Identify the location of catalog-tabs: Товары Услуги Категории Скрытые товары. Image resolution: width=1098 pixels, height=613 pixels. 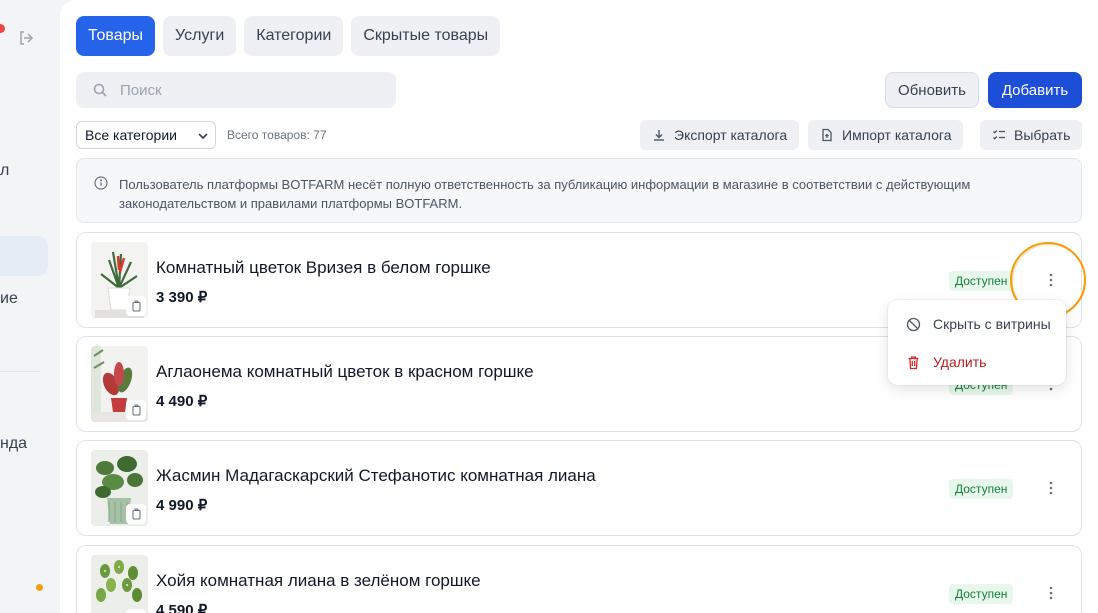
(288, 36).